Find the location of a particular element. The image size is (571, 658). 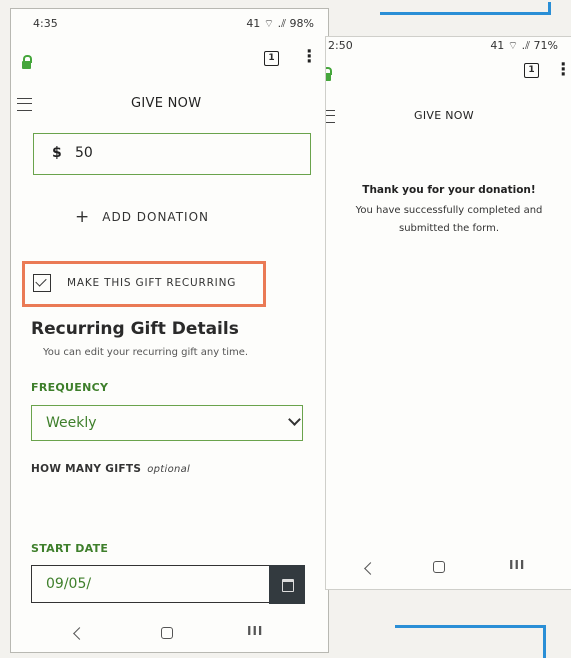

frequency-select: Weekly is located at coordinates (167, 423).